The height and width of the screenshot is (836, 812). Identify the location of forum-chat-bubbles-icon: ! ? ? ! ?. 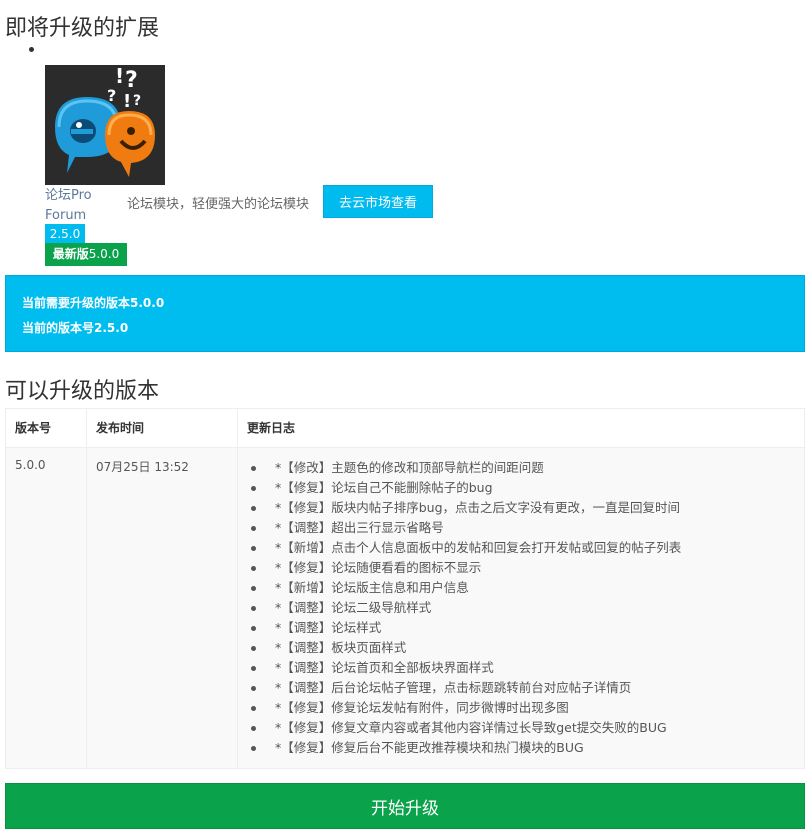
(105, 125).